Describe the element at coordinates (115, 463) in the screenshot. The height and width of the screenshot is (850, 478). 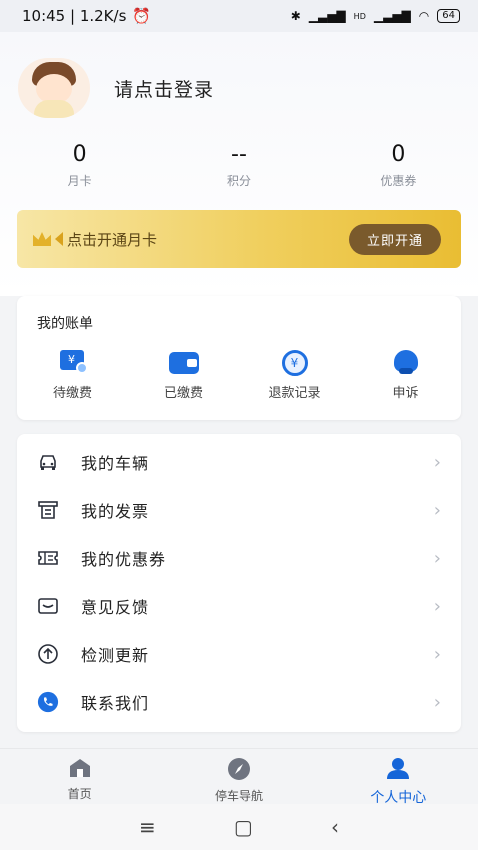
I see `menu-label: 我的车辆` at that location.